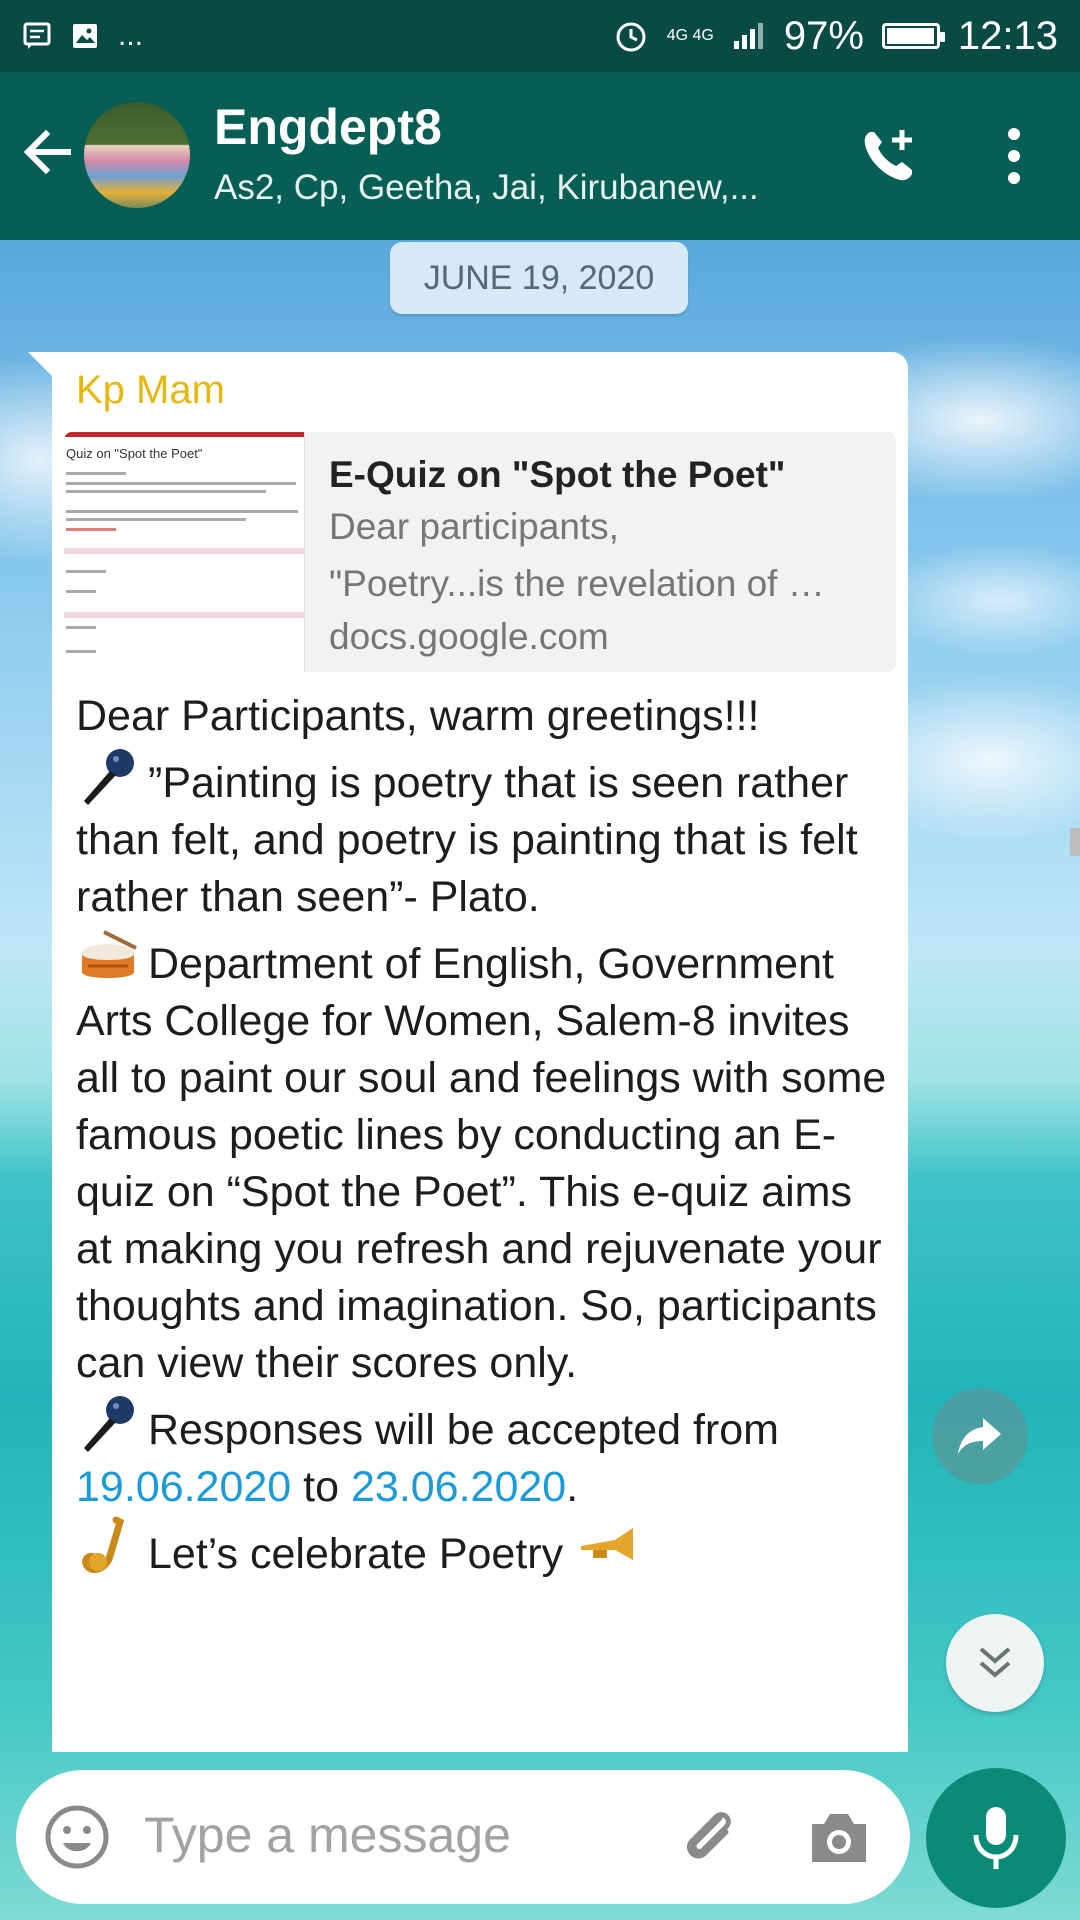 The height and width of the screenshot is (1920, 1080). What do you see at coordinates (889, 157) in the screenshot?
I see `add-call-icon` at bounding box center [889, 157].